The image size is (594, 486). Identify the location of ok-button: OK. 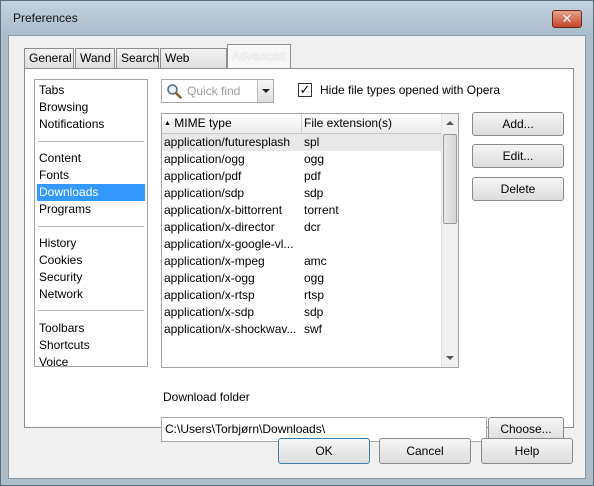
(324, 451).